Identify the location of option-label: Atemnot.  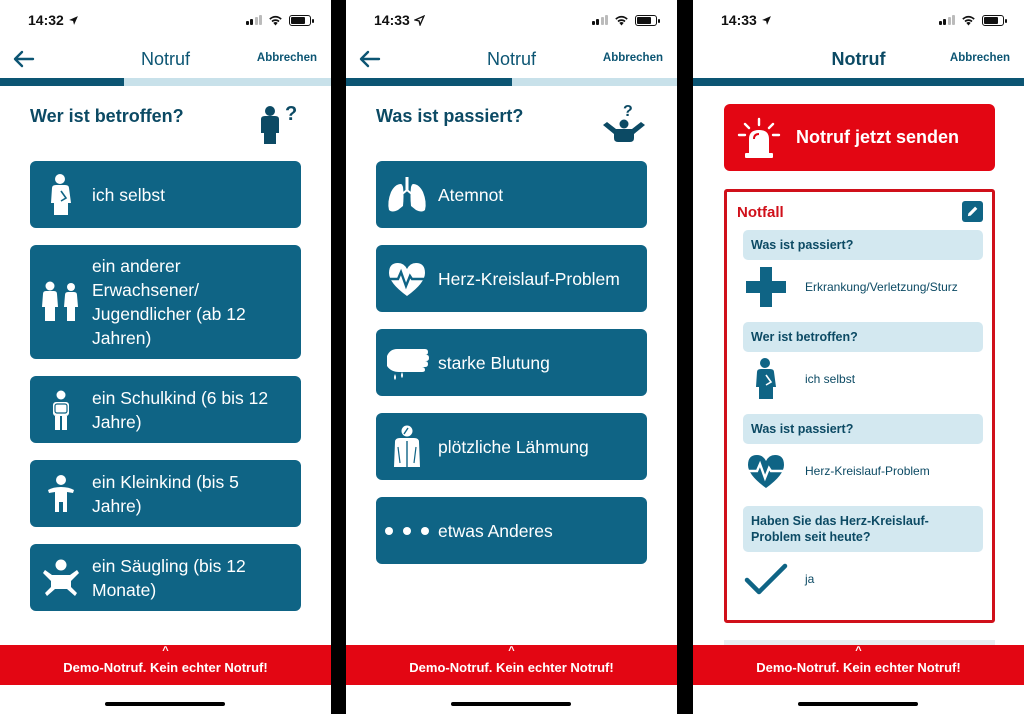
(471, 194).